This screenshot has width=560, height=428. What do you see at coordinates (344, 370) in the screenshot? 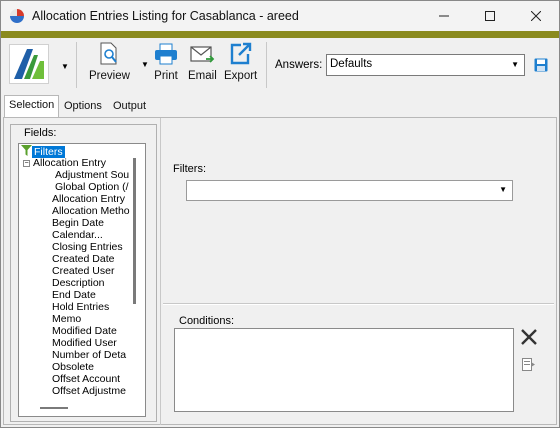
I see `conditions-list` at bounding box center [344, 370].